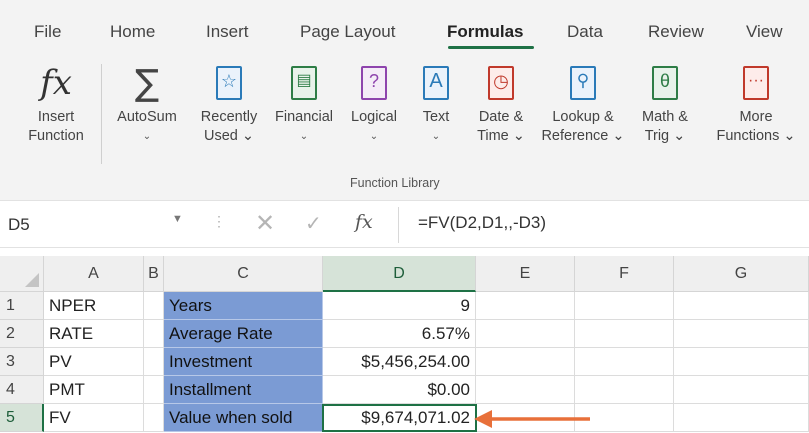 Image resolution: width=809 pixels, height=433 pixels. Describe the element at coordinates (624, 362) in the screenshot. I see `cell-f3` at that location.